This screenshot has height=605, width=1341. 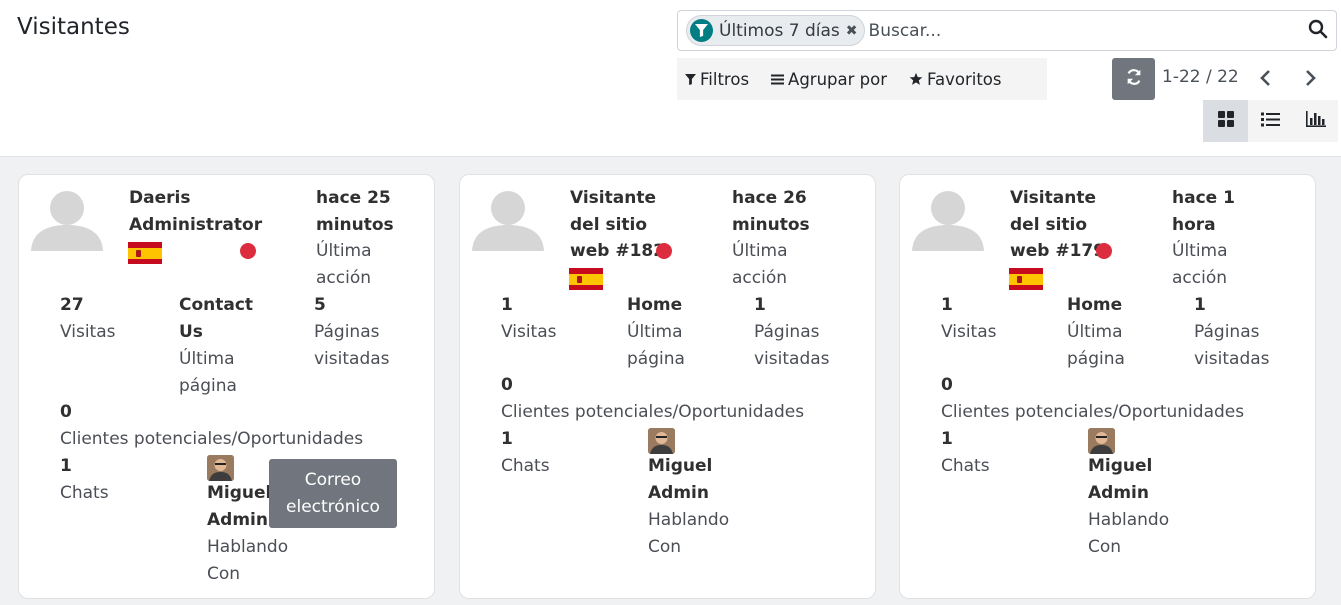 I want to click on search-facet: Últimos 7 días ✖, so click(x=775, y=30).